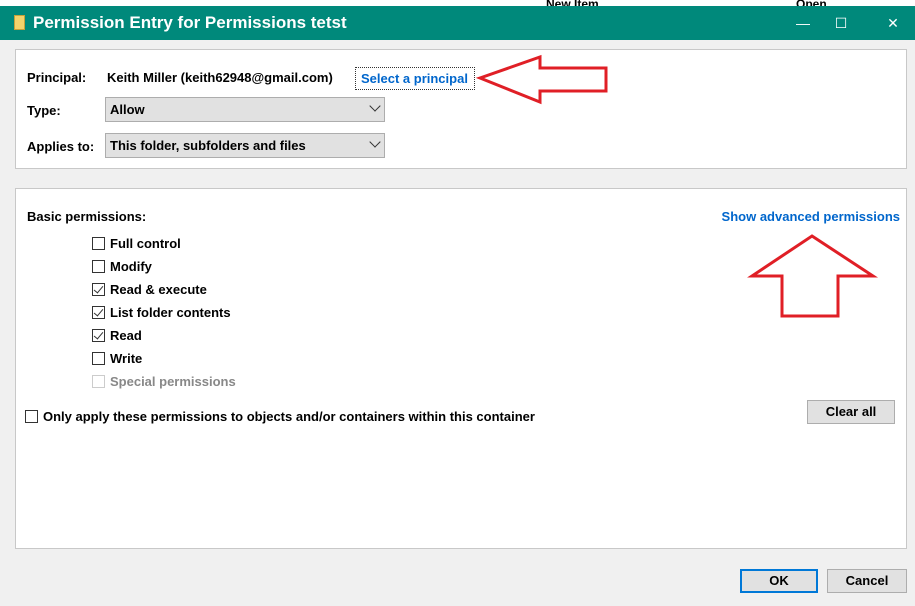 This screenshot has height=606, width=915. What do you see at coordinates (131, 266) in the screenshot?
I see `permission-label: Modify` at bounding box center [131, 266].